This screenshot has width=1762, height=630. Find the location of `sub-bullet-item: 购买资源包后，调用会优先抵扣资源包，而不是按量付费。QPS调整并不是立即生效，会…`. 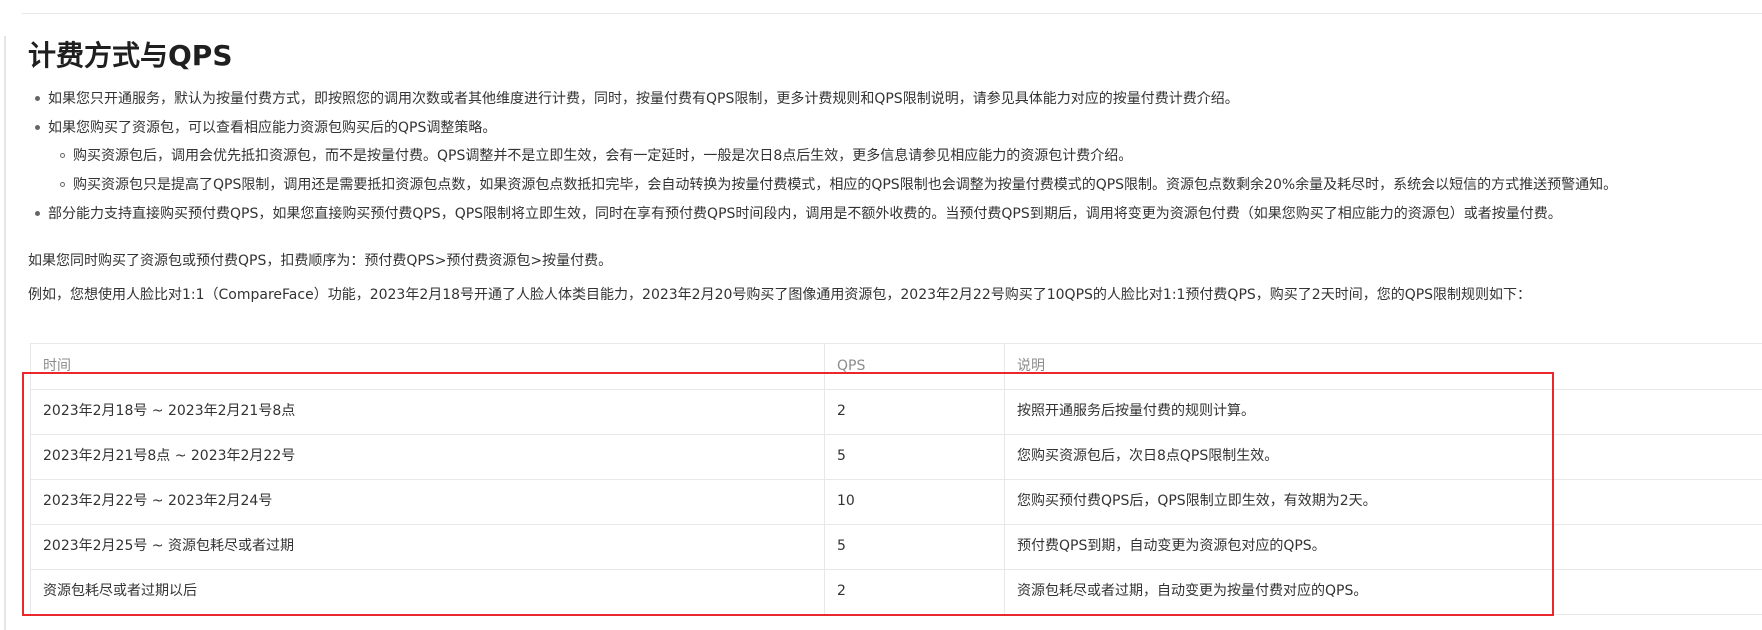

sub-bullet-item: 购买资源包后，调用会优先抵扣资源包，而不是按量付费。QPS调整并不是立即生效，会… is located at coordinates (603, 156).